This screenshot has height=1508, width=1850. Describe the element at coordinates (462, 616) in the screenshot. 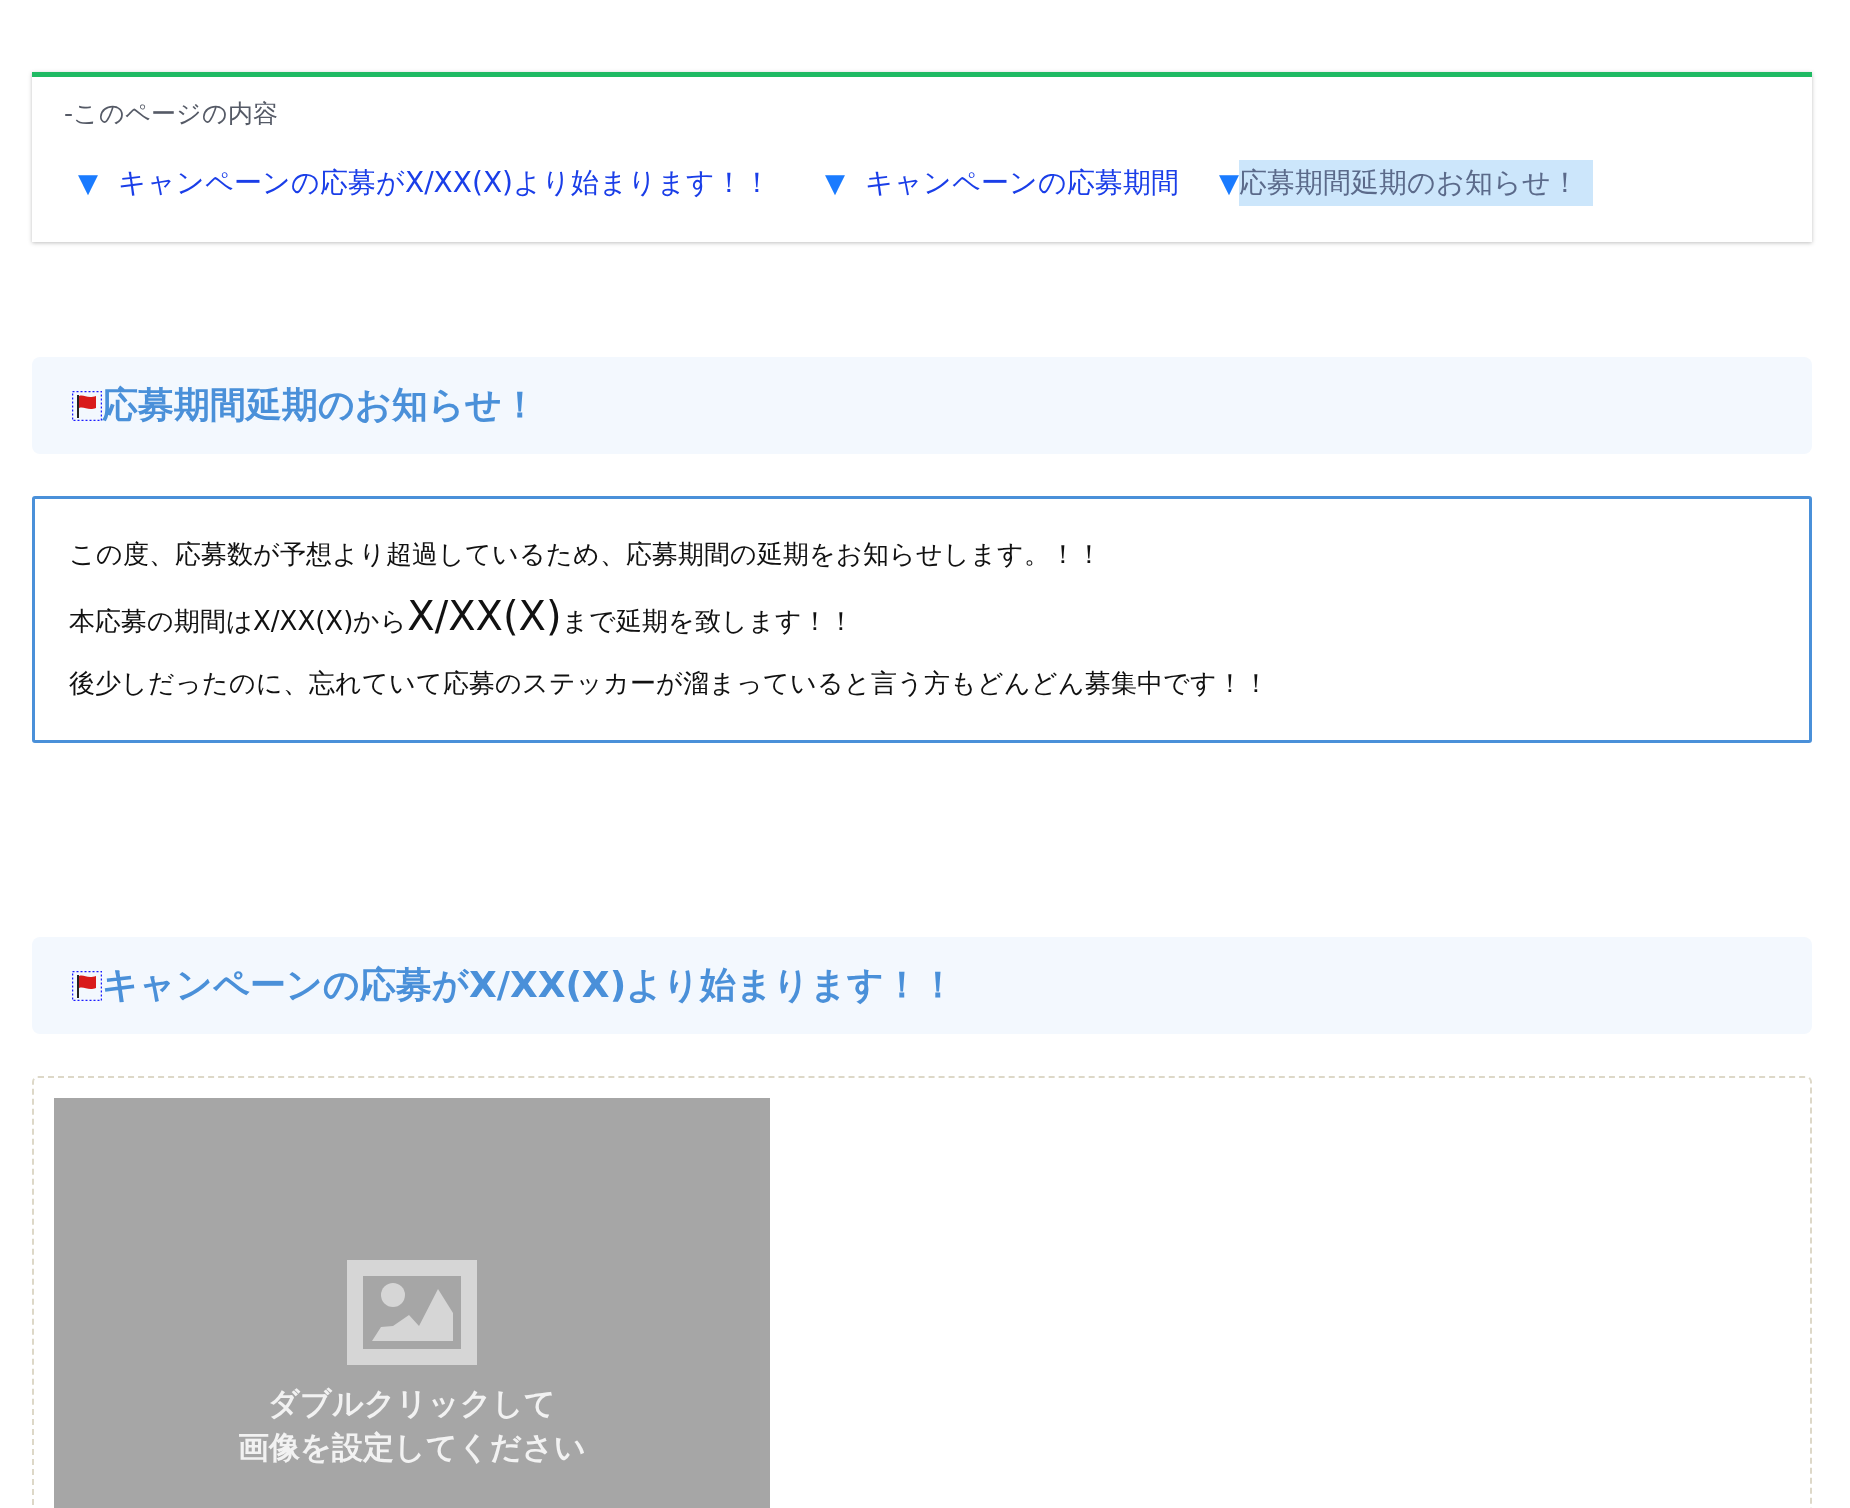

I see `notice-text: 本応募の期間はX/XX(X)から X/XX(X)まで延期を致します！！` at that location.